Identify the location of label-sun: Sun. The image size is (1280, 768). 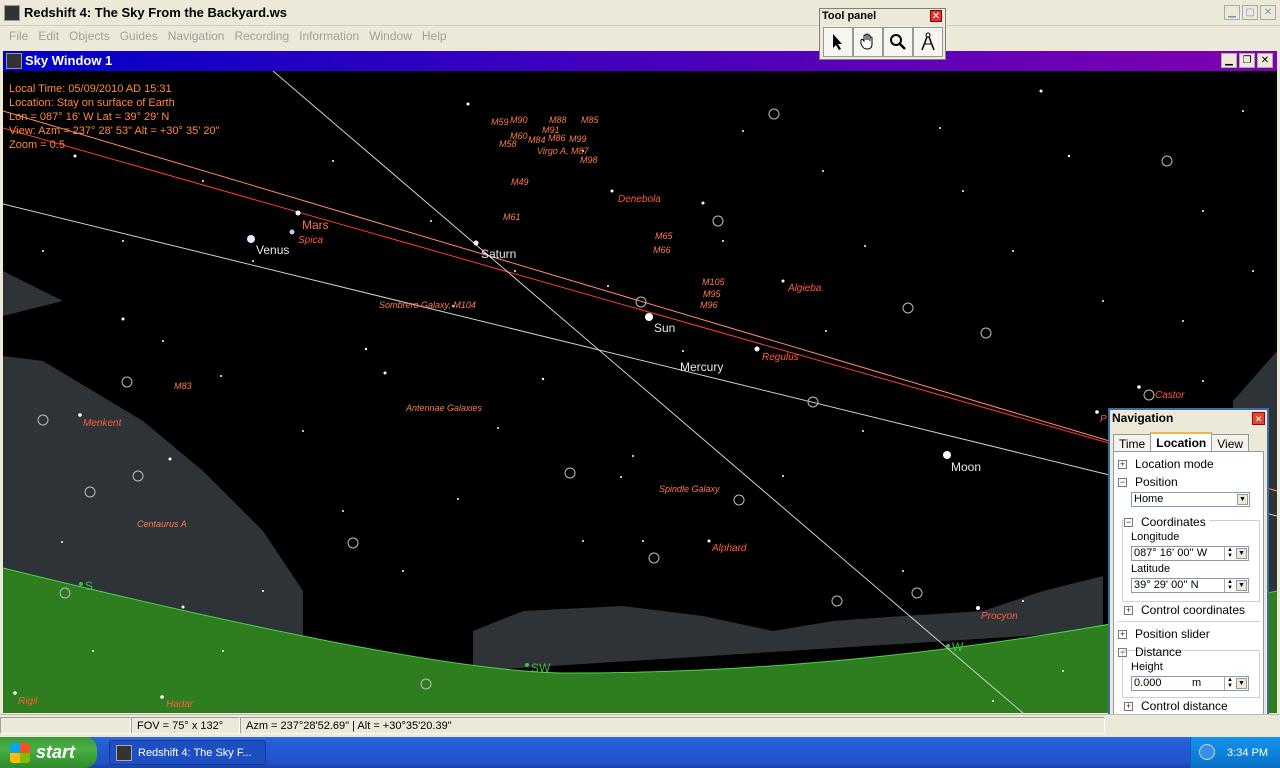
(664, 328).